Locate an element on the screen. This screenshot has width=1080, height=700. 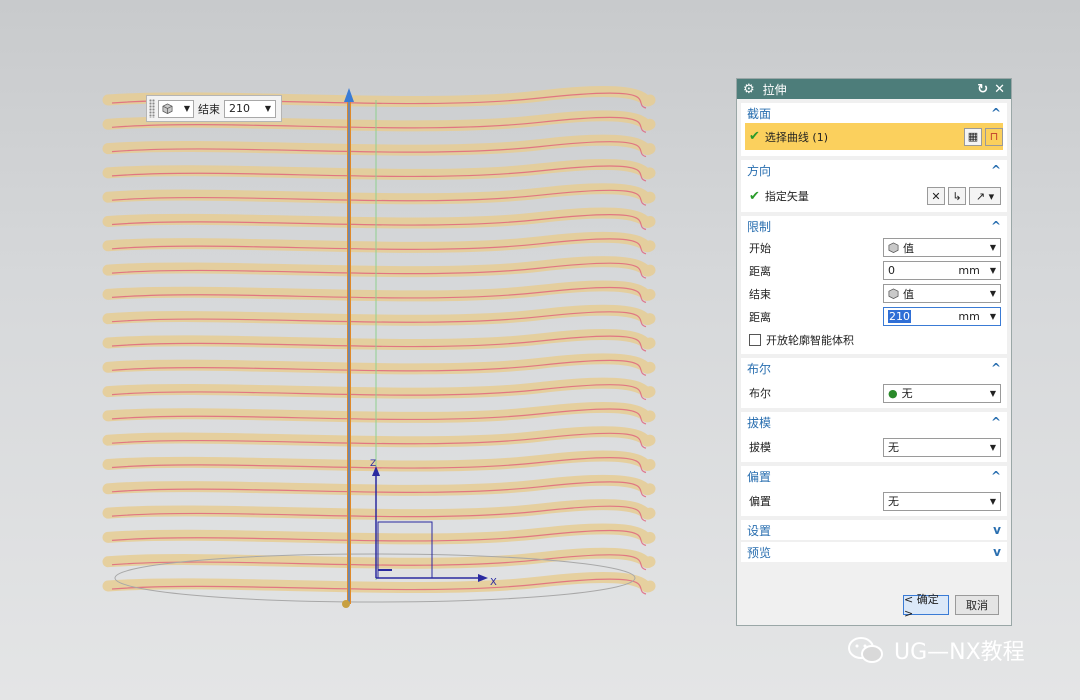
dialog-title: 拉伸 is located at coordinates (774, 89).